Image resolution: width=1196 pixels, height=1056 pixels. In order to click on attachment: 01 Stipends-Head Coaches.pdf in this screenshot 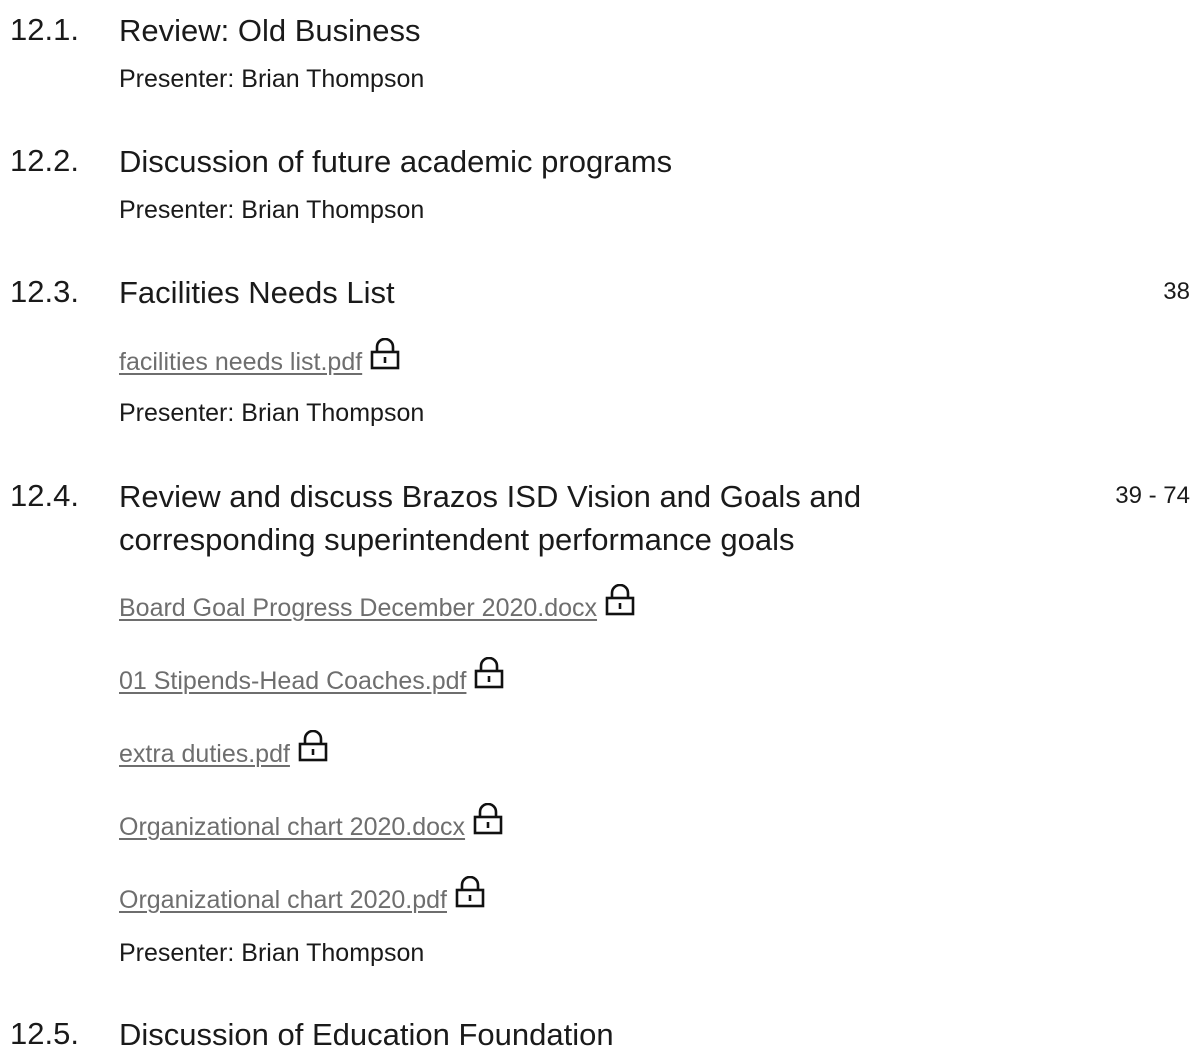, I will do `click(311, 677)`.